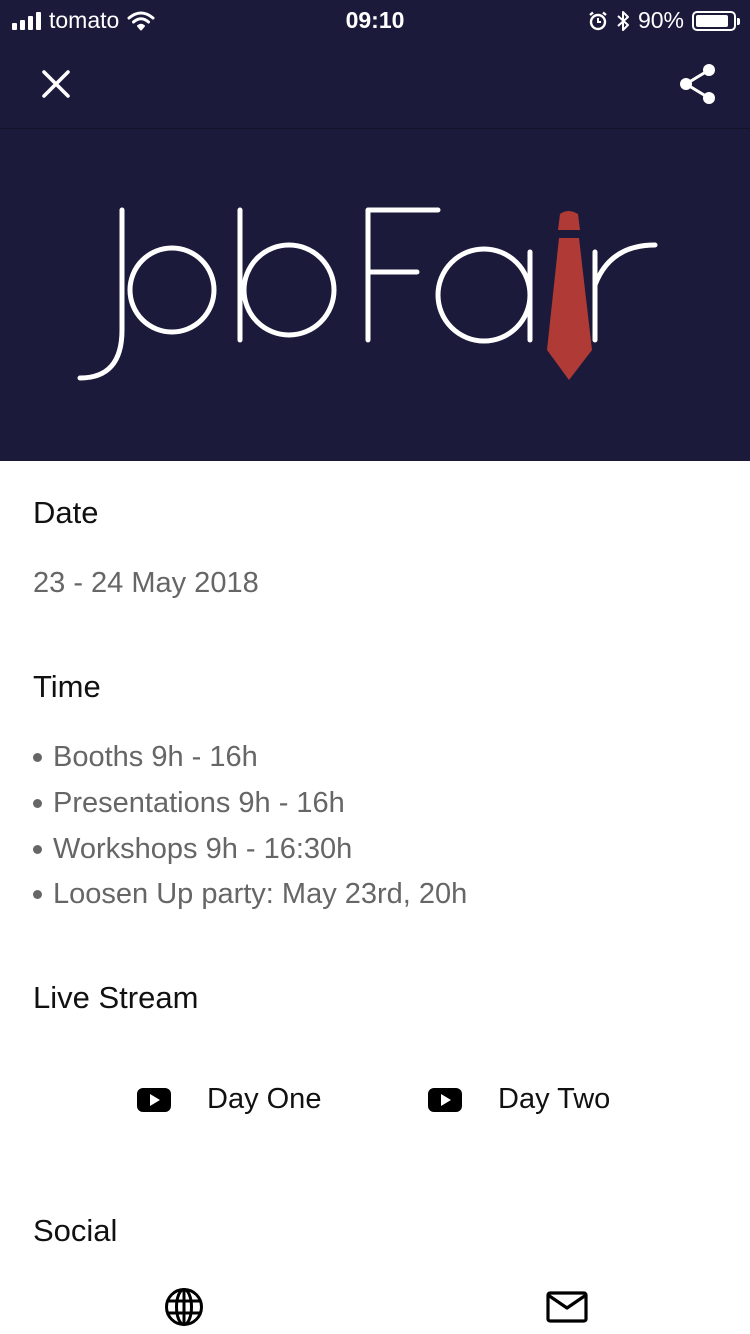  What do you see at coordinates (116, 997) in the screenshot?
I see `live-stream-heading: Live Stream` at bounding box center [116, 997].